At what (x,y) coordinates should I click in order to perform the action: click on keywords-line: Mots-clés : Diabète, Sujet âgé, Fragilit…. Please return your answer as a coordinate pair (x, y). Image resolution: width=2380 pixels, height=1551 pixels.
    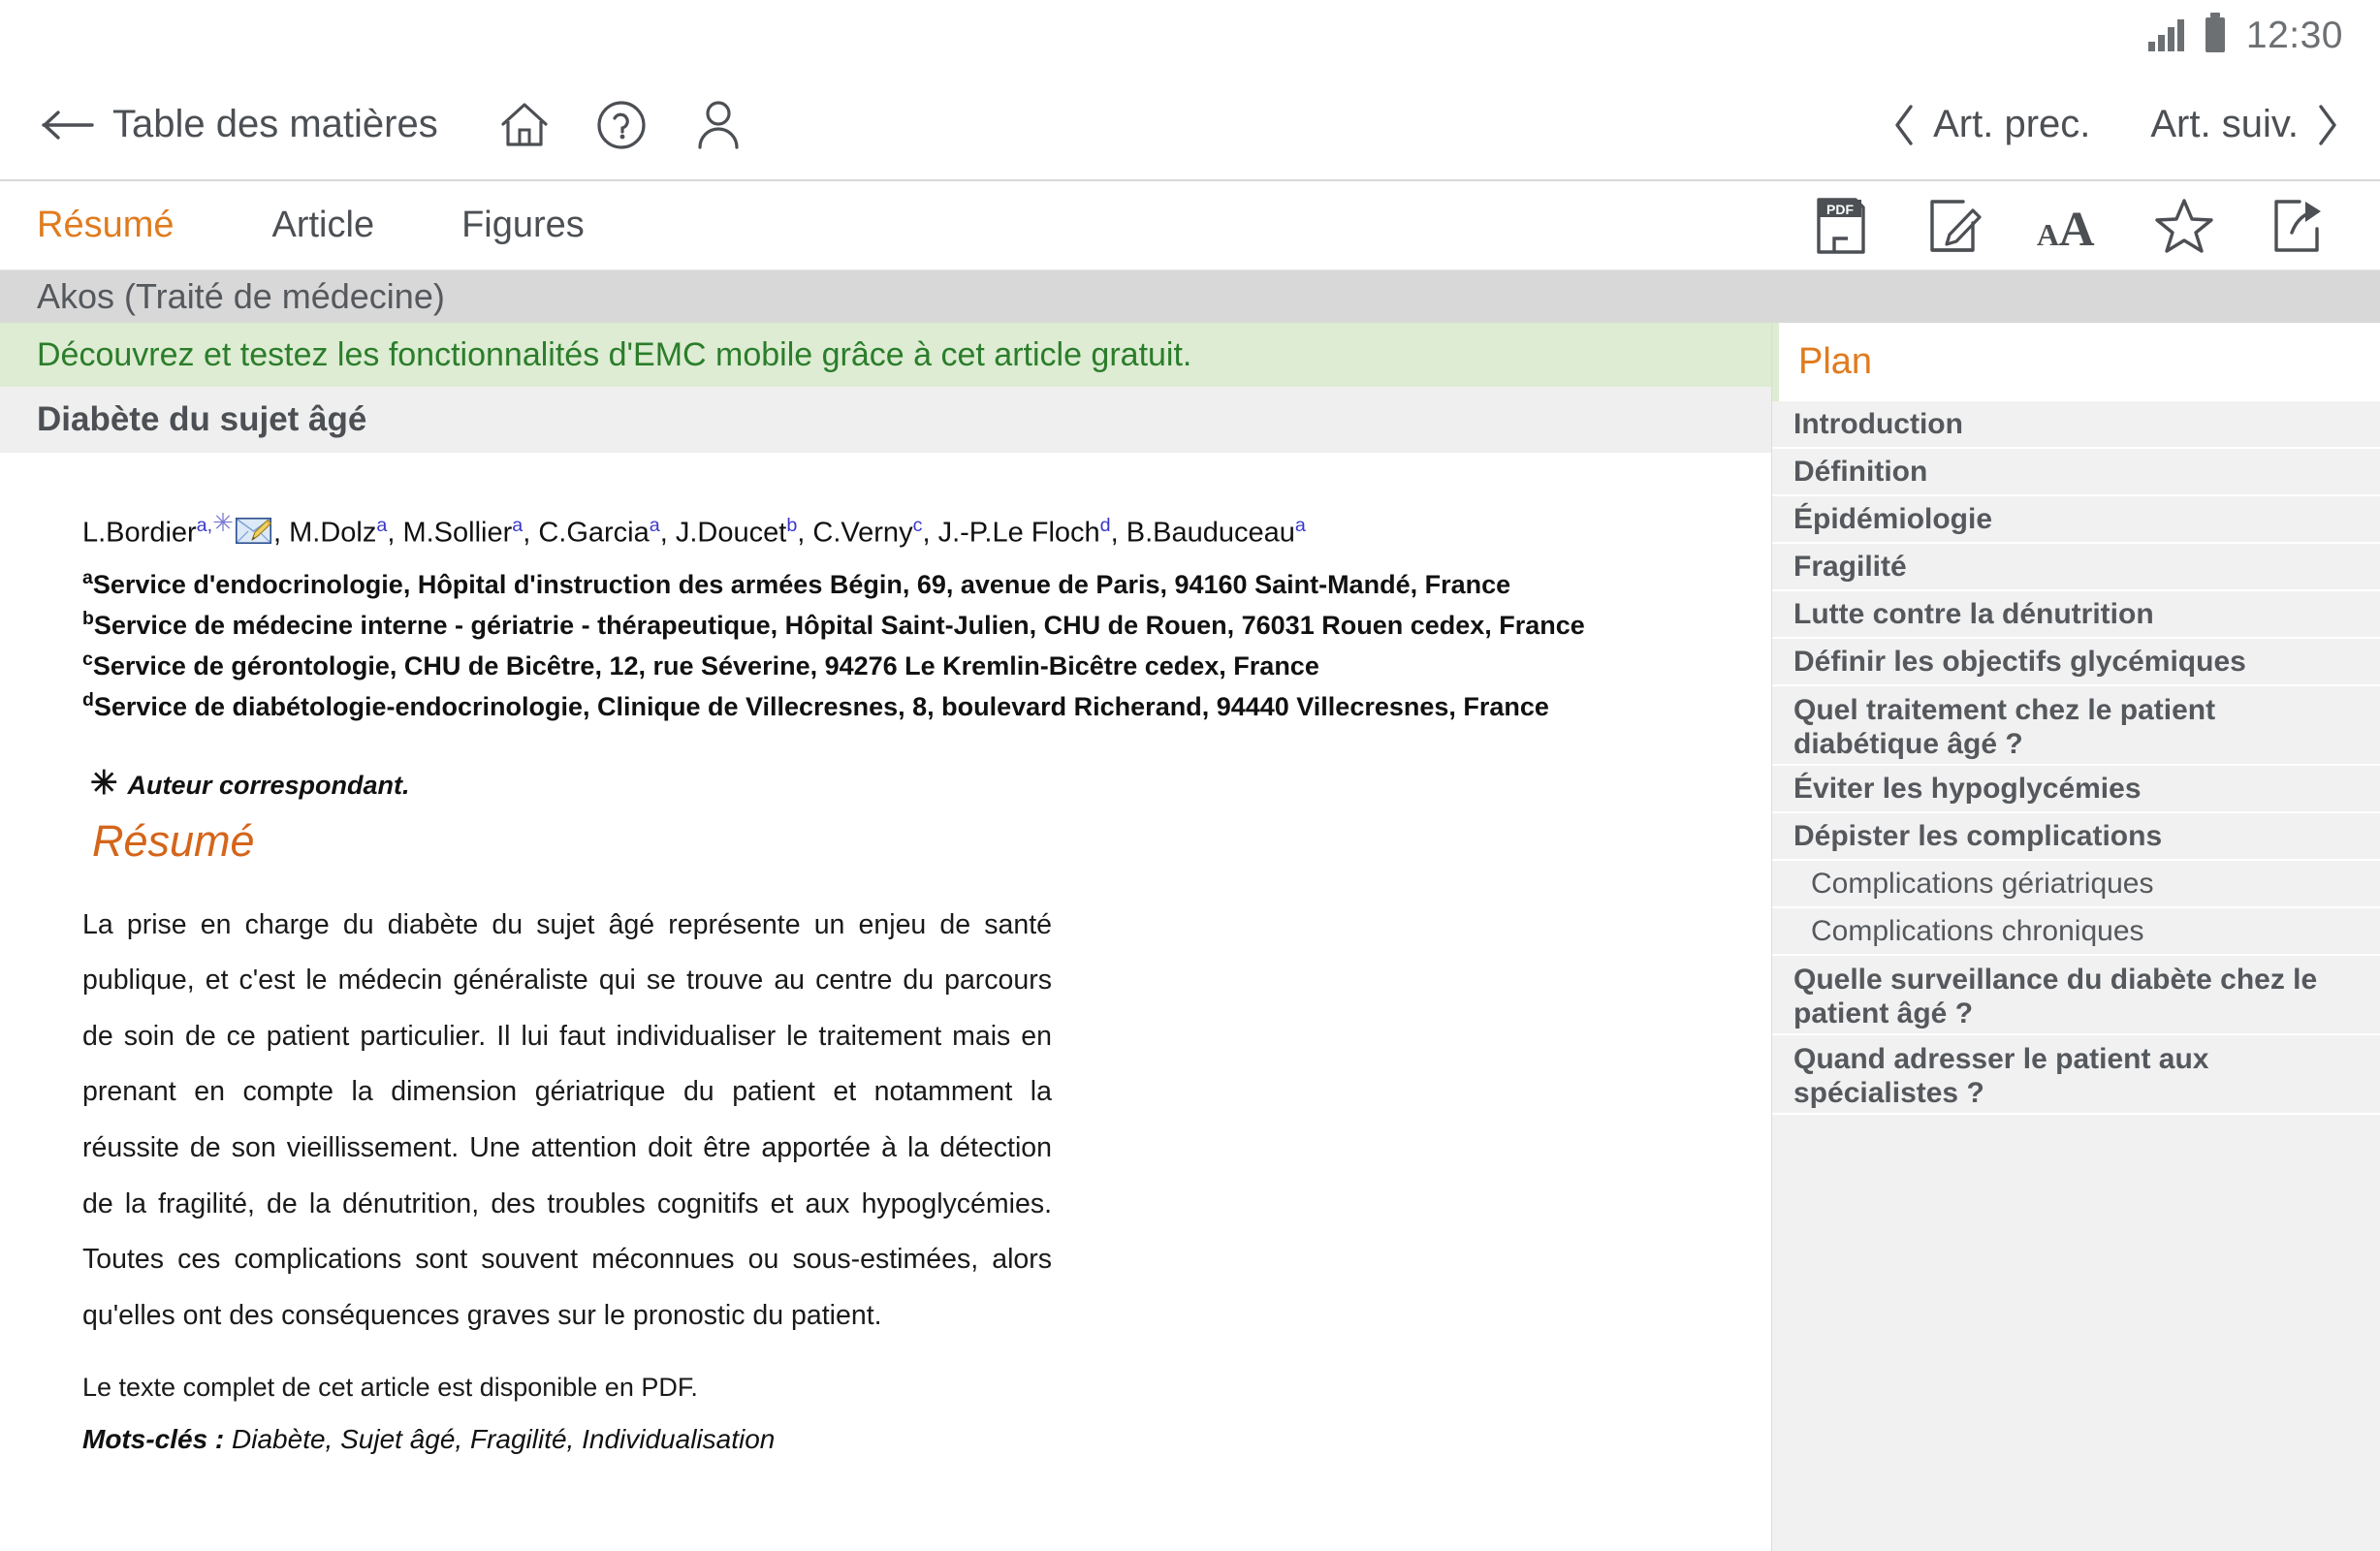
    Looking at the image, I should click on (878, 1440).